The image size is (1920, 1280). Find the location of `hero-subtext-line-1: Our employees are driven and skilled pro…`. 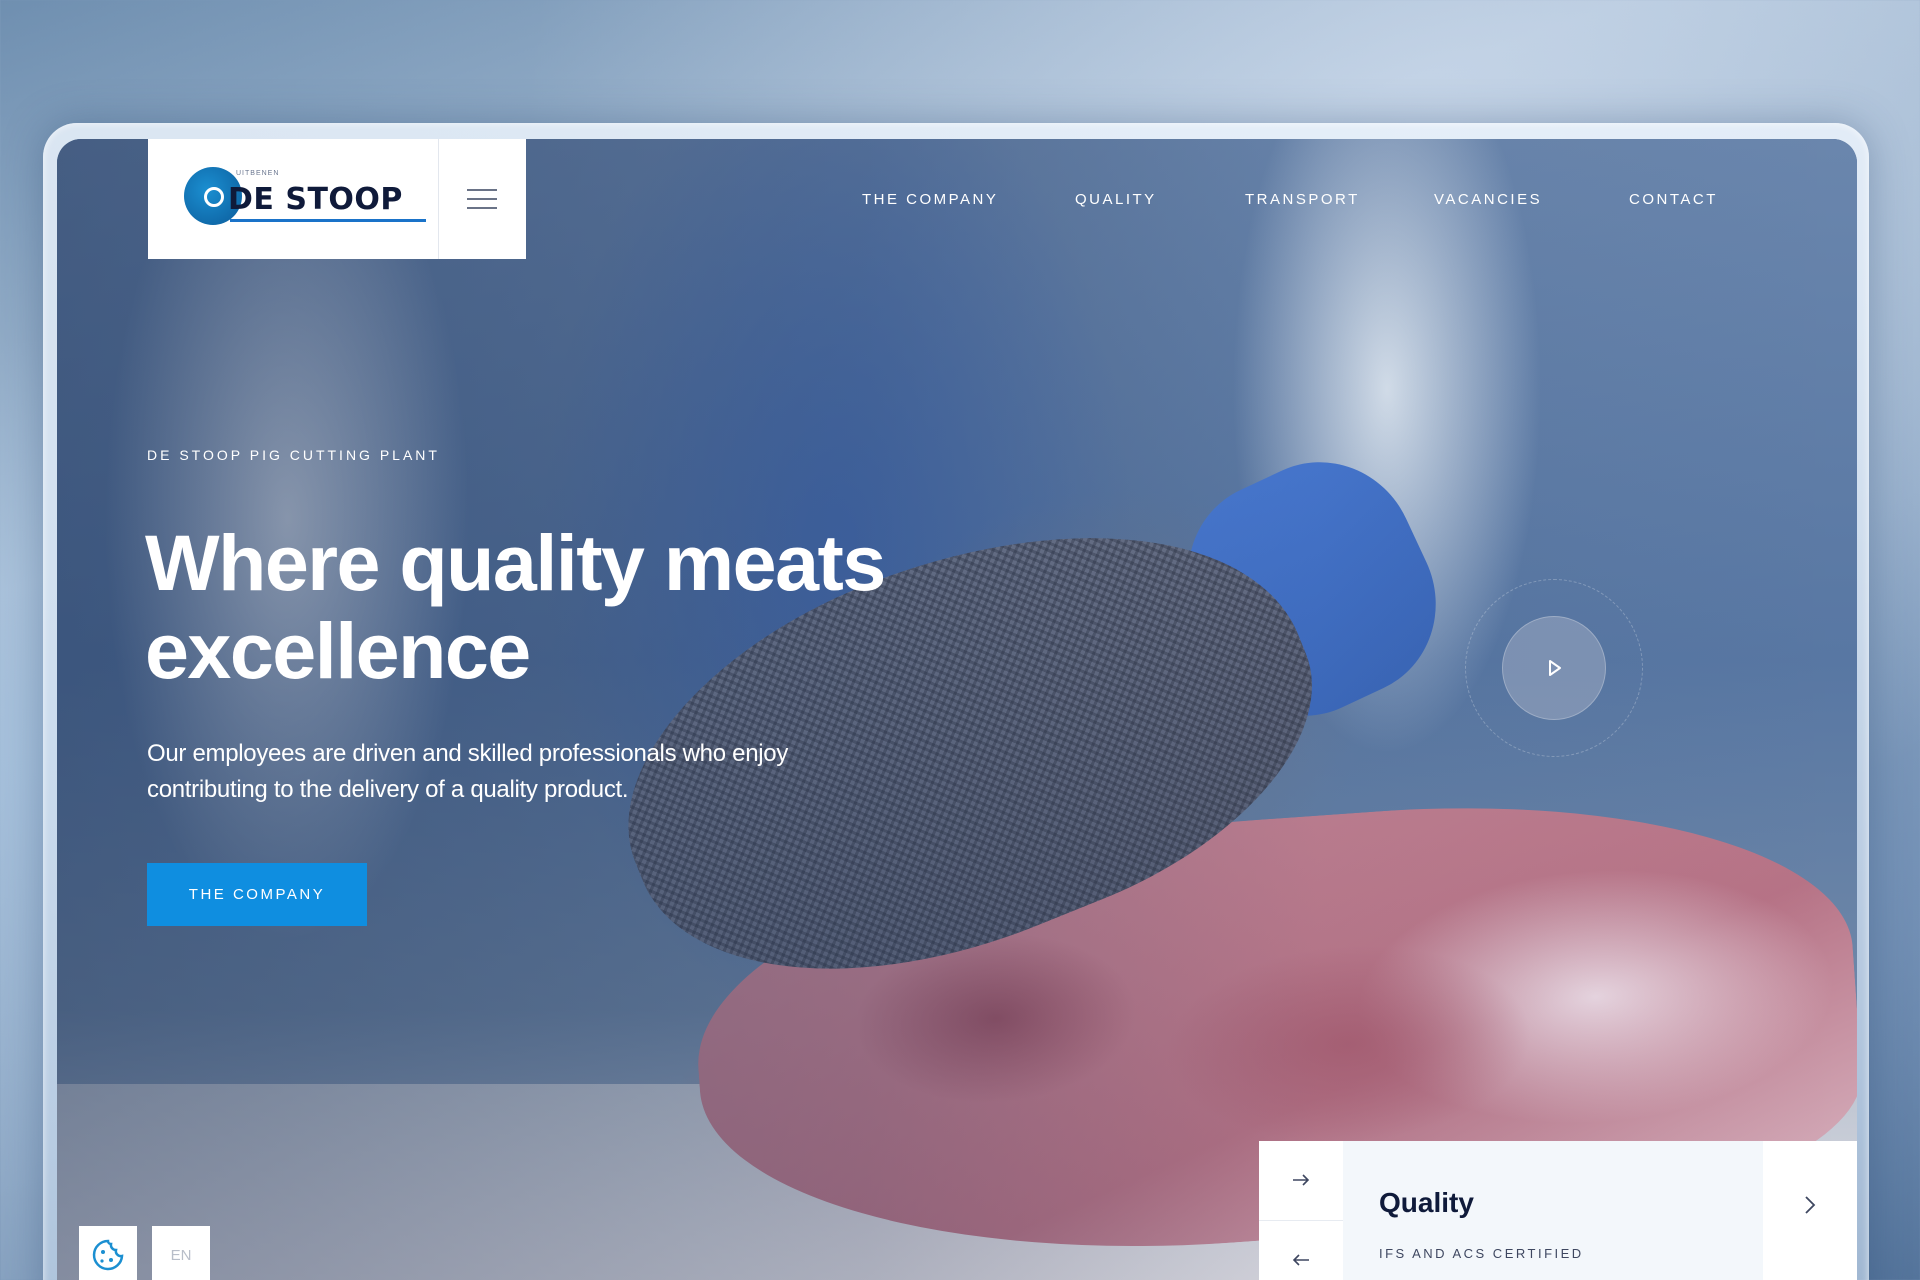

hero-subtext-line-1: Our employees are driven and skilled pro… is located at coordinates (468, 753).